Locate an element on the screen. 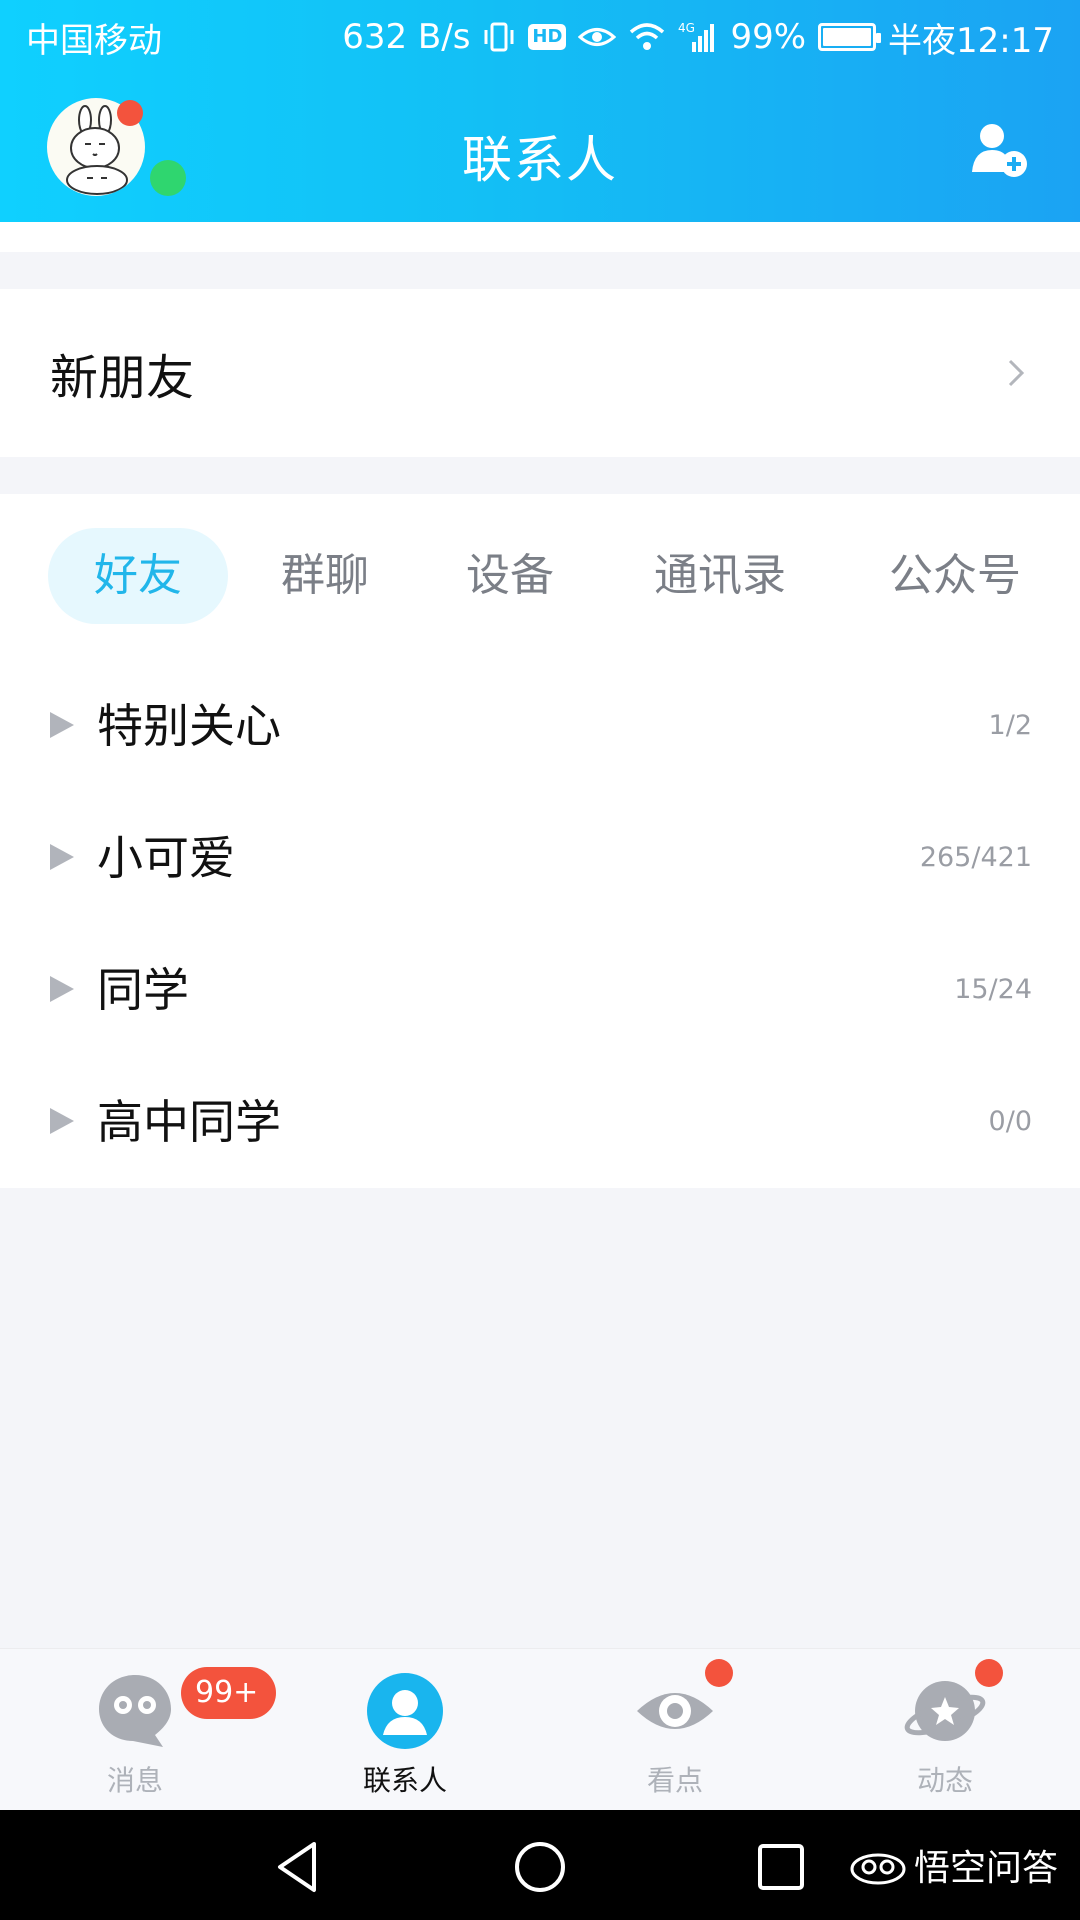 The width and height of the screenshot is (1080, 1920). nav-discover: 看点 is located at coordinates (675, 1730).